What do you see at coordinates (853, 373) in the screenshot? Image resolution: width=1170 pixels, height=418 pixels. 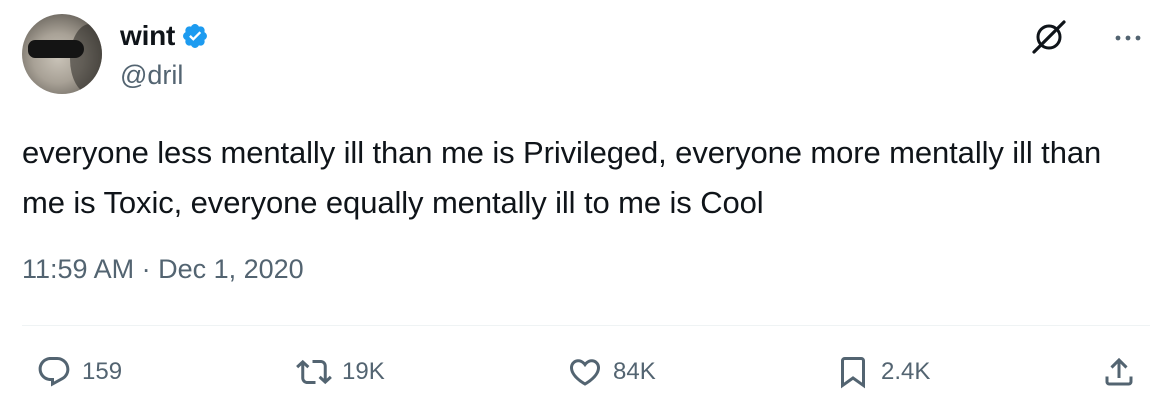 I see `bookmark-icon` at bounding box center [853, 373].